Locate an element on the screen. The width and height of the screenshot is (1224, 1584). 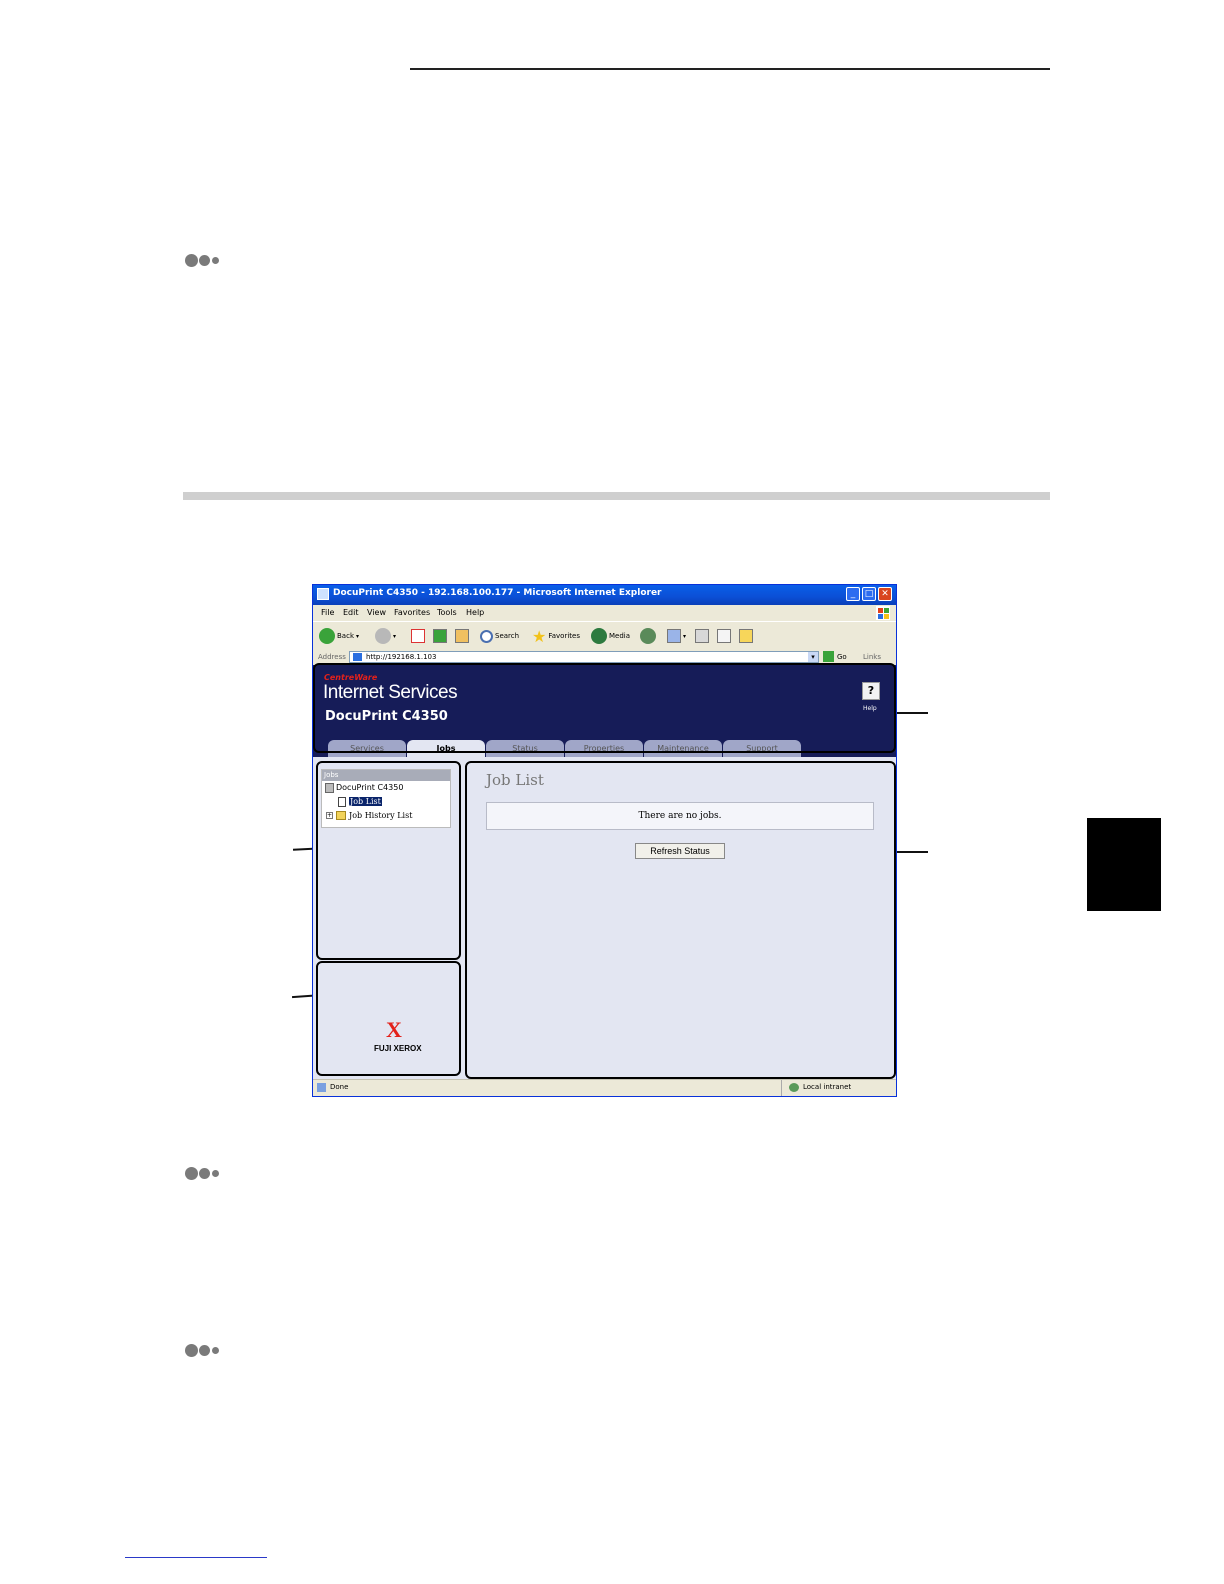
menu-help: Help is located at coordinates (475, 612).